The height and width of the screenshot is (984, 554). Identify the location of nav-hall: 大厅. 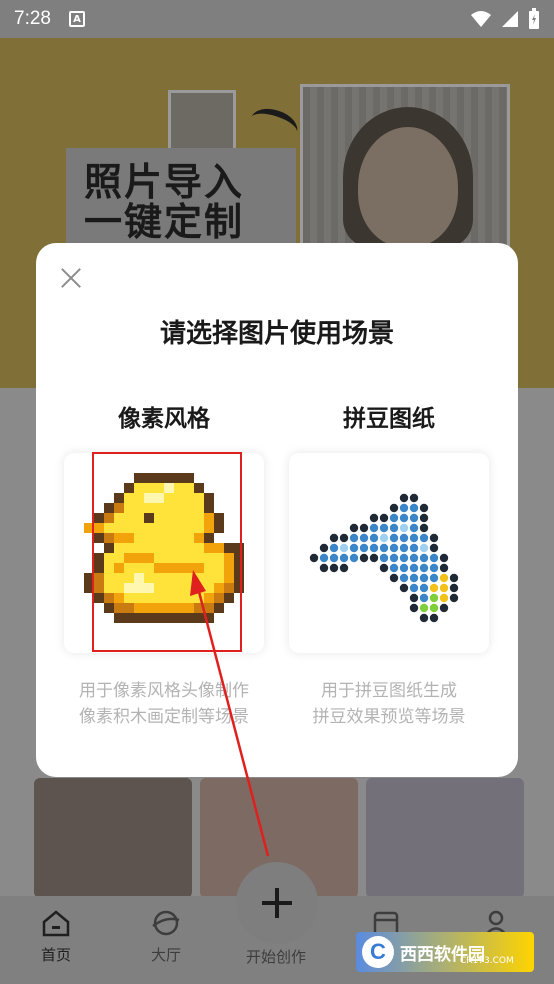
(166, 936).